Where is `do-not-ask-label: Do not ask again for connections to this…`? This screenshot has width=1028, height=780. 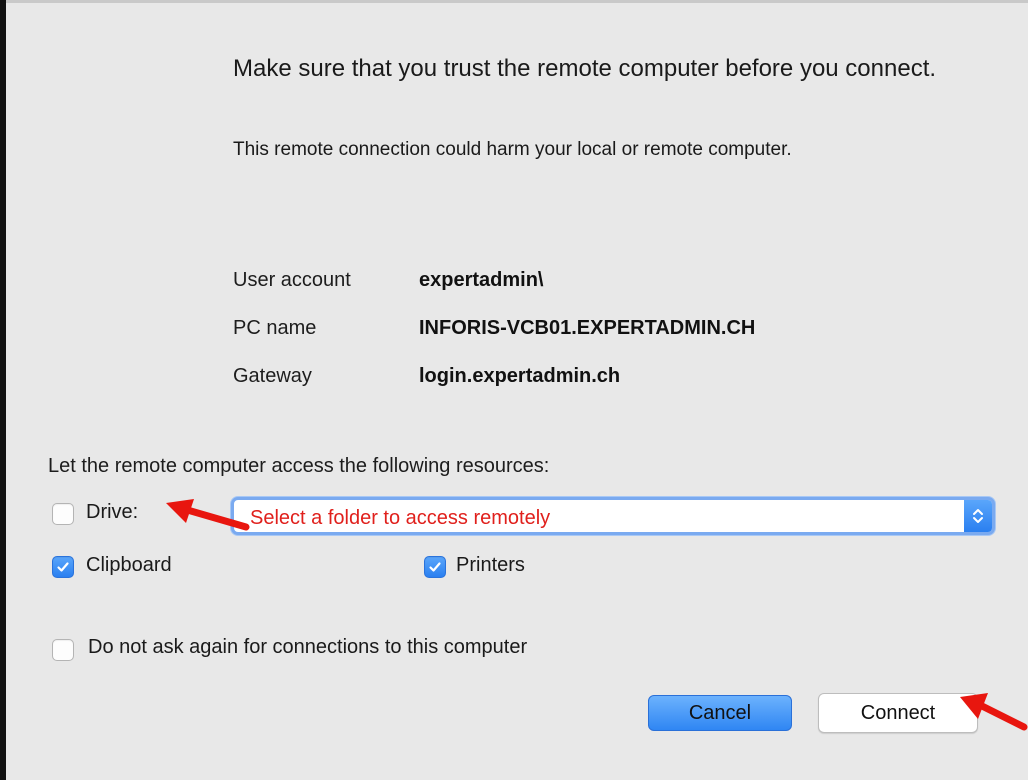
do-not-ask-label: Do not ask again for connections to this… is located at coordinates (308, 647).